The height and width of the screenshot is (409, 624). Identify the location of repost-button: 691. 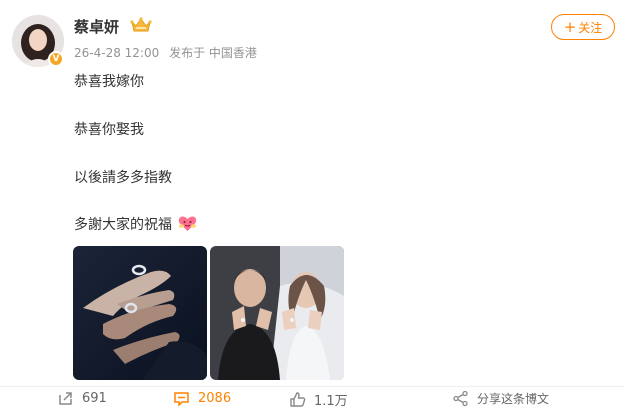
(82, 398).